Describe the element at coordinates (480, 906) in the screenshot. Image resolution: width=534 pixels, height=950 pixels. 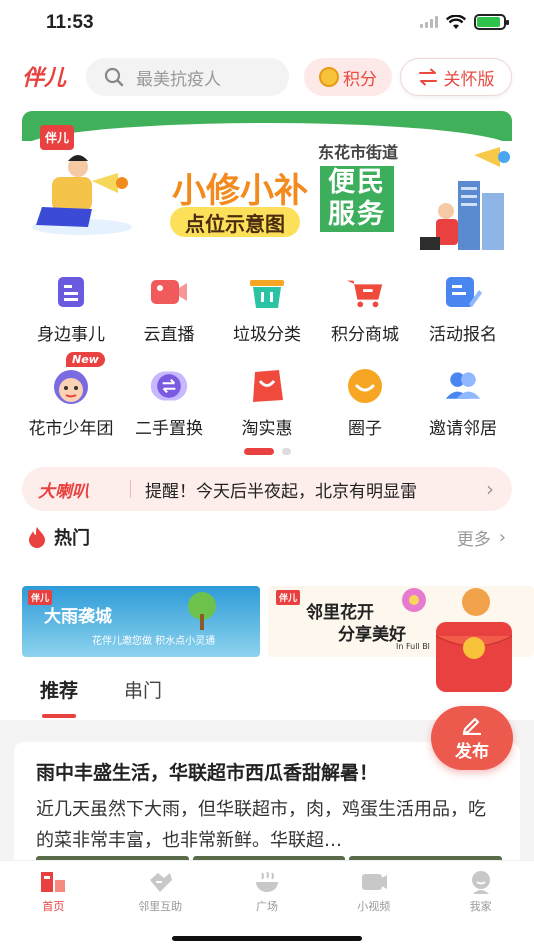
I see `tabbar-label: 我家` at that location.